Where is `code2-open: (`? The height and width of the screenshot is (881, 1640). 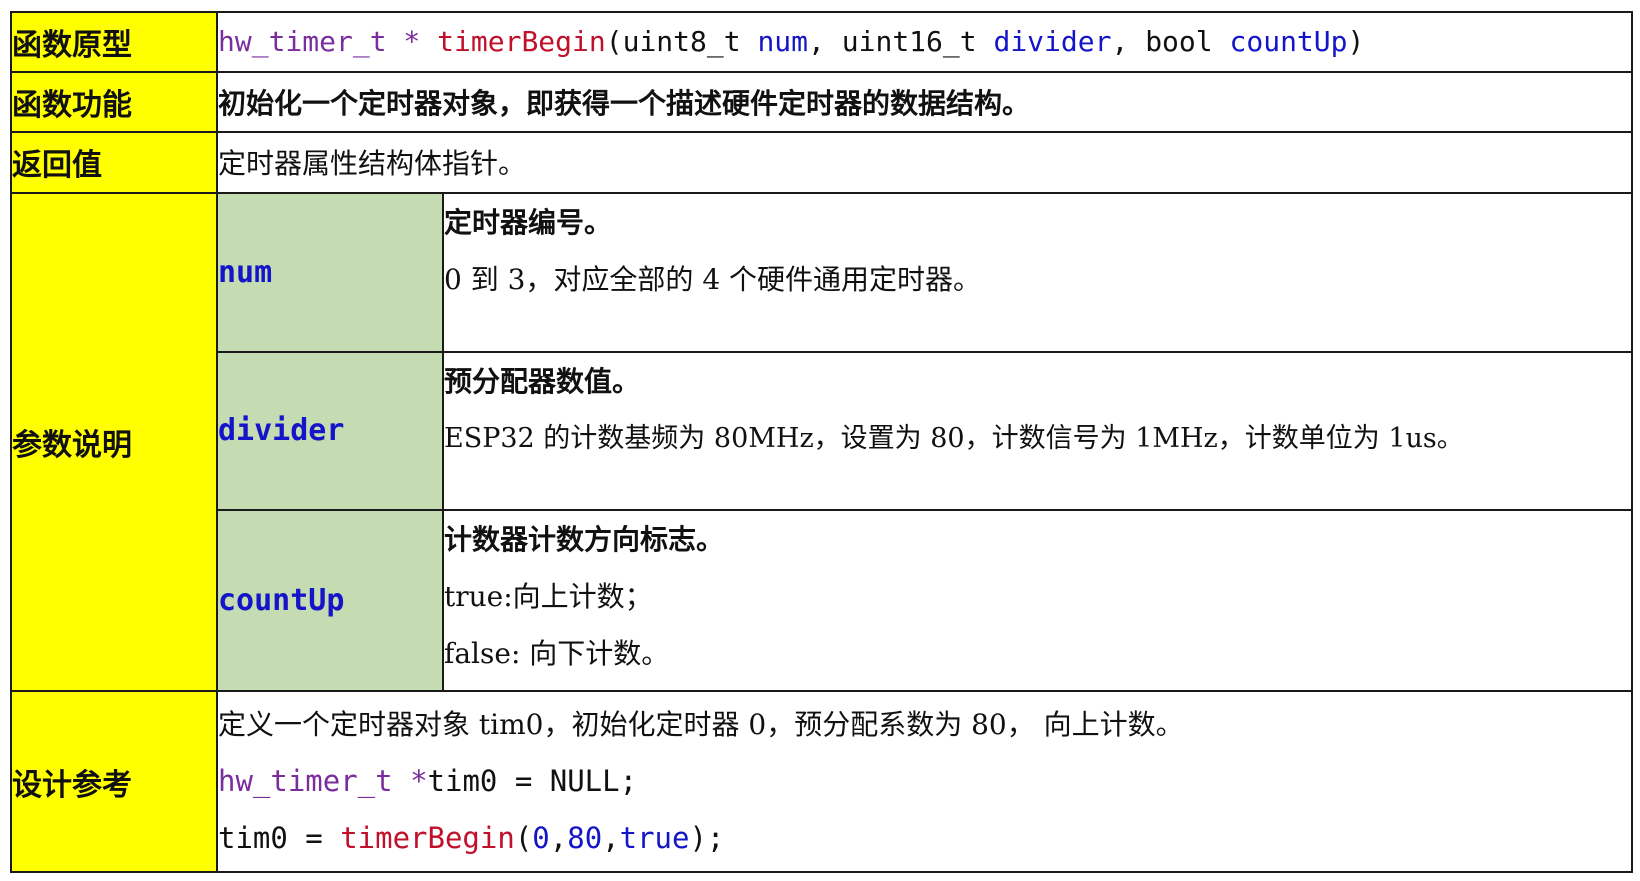 code2-open: ( is located at coordinates (523, 838).